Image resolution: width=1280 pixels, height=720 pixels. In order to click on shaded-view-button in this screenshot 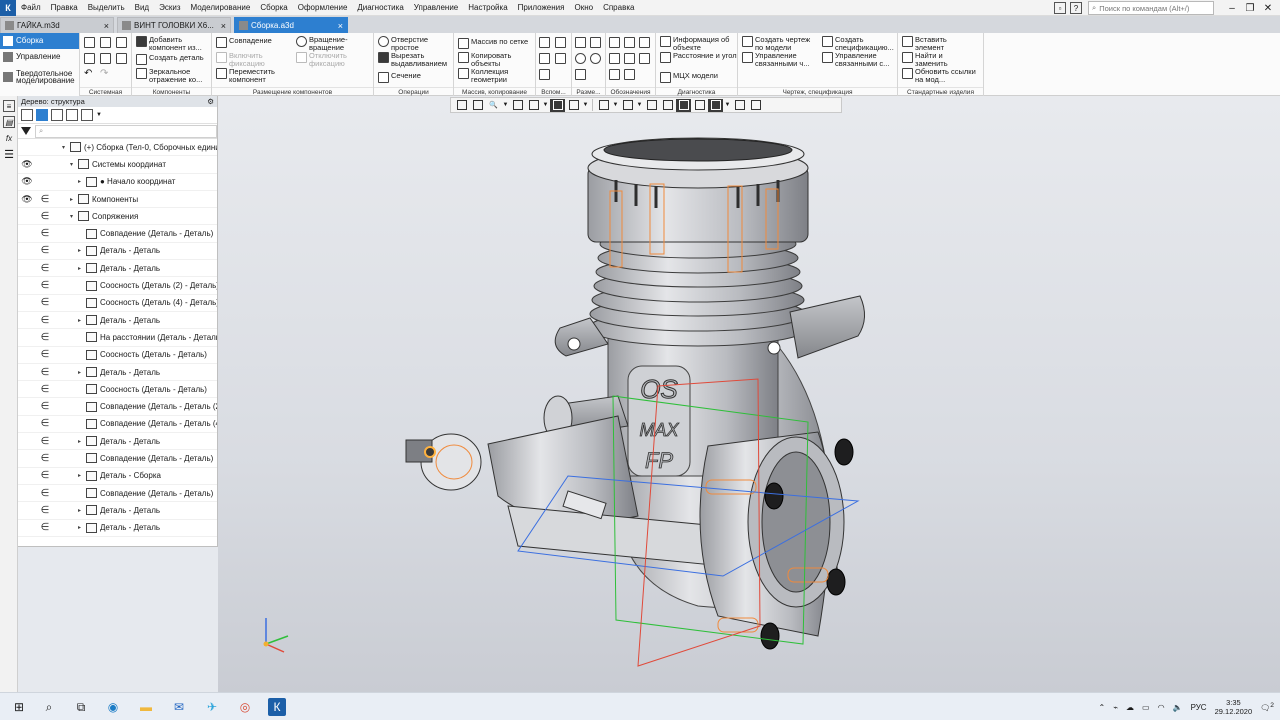, I will do `click(557, 105)`.